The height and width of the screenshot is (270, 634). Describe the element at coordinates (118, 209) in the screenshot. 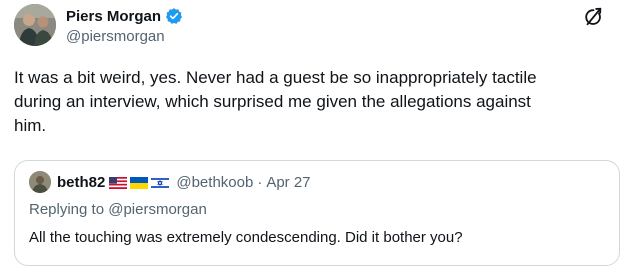

I see `replying-to-label: Replying to @piersmorgan` at that location.